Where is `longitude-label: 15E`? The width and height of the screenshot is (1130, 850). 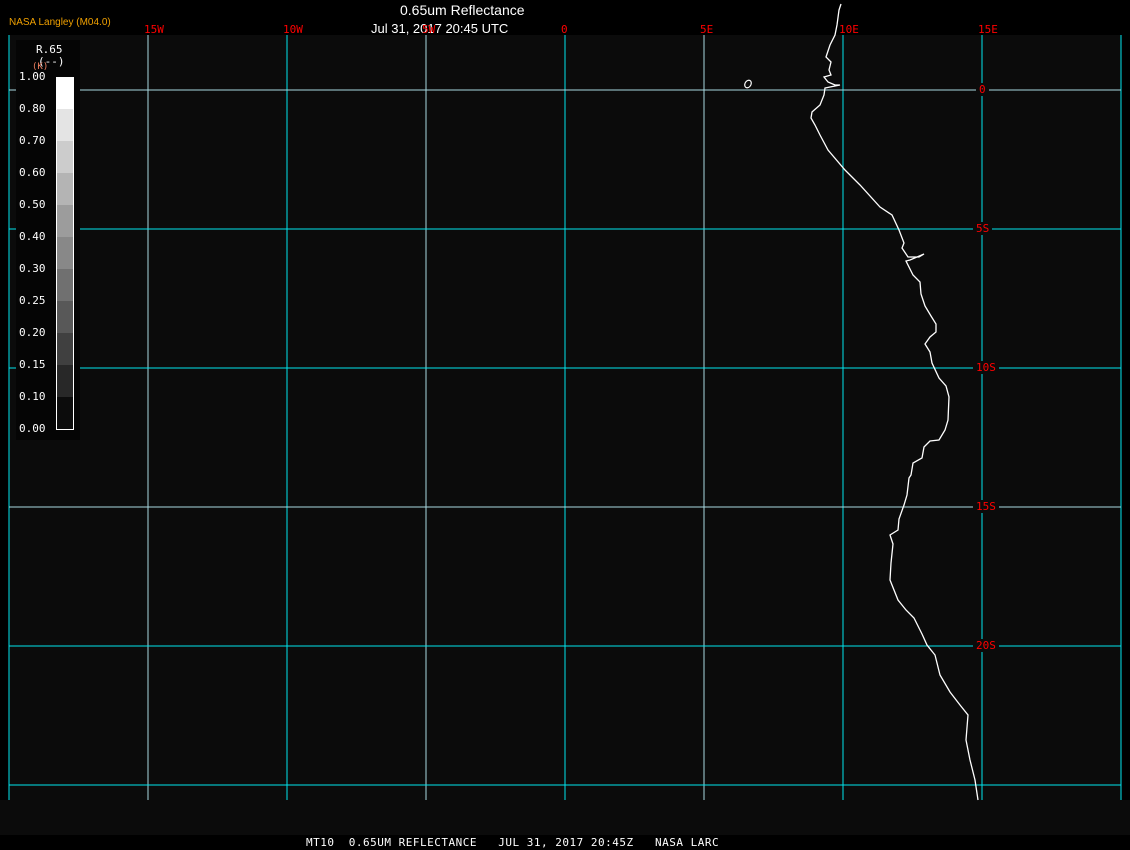
longitude-label: 15E is located at coordinates (988, 29).